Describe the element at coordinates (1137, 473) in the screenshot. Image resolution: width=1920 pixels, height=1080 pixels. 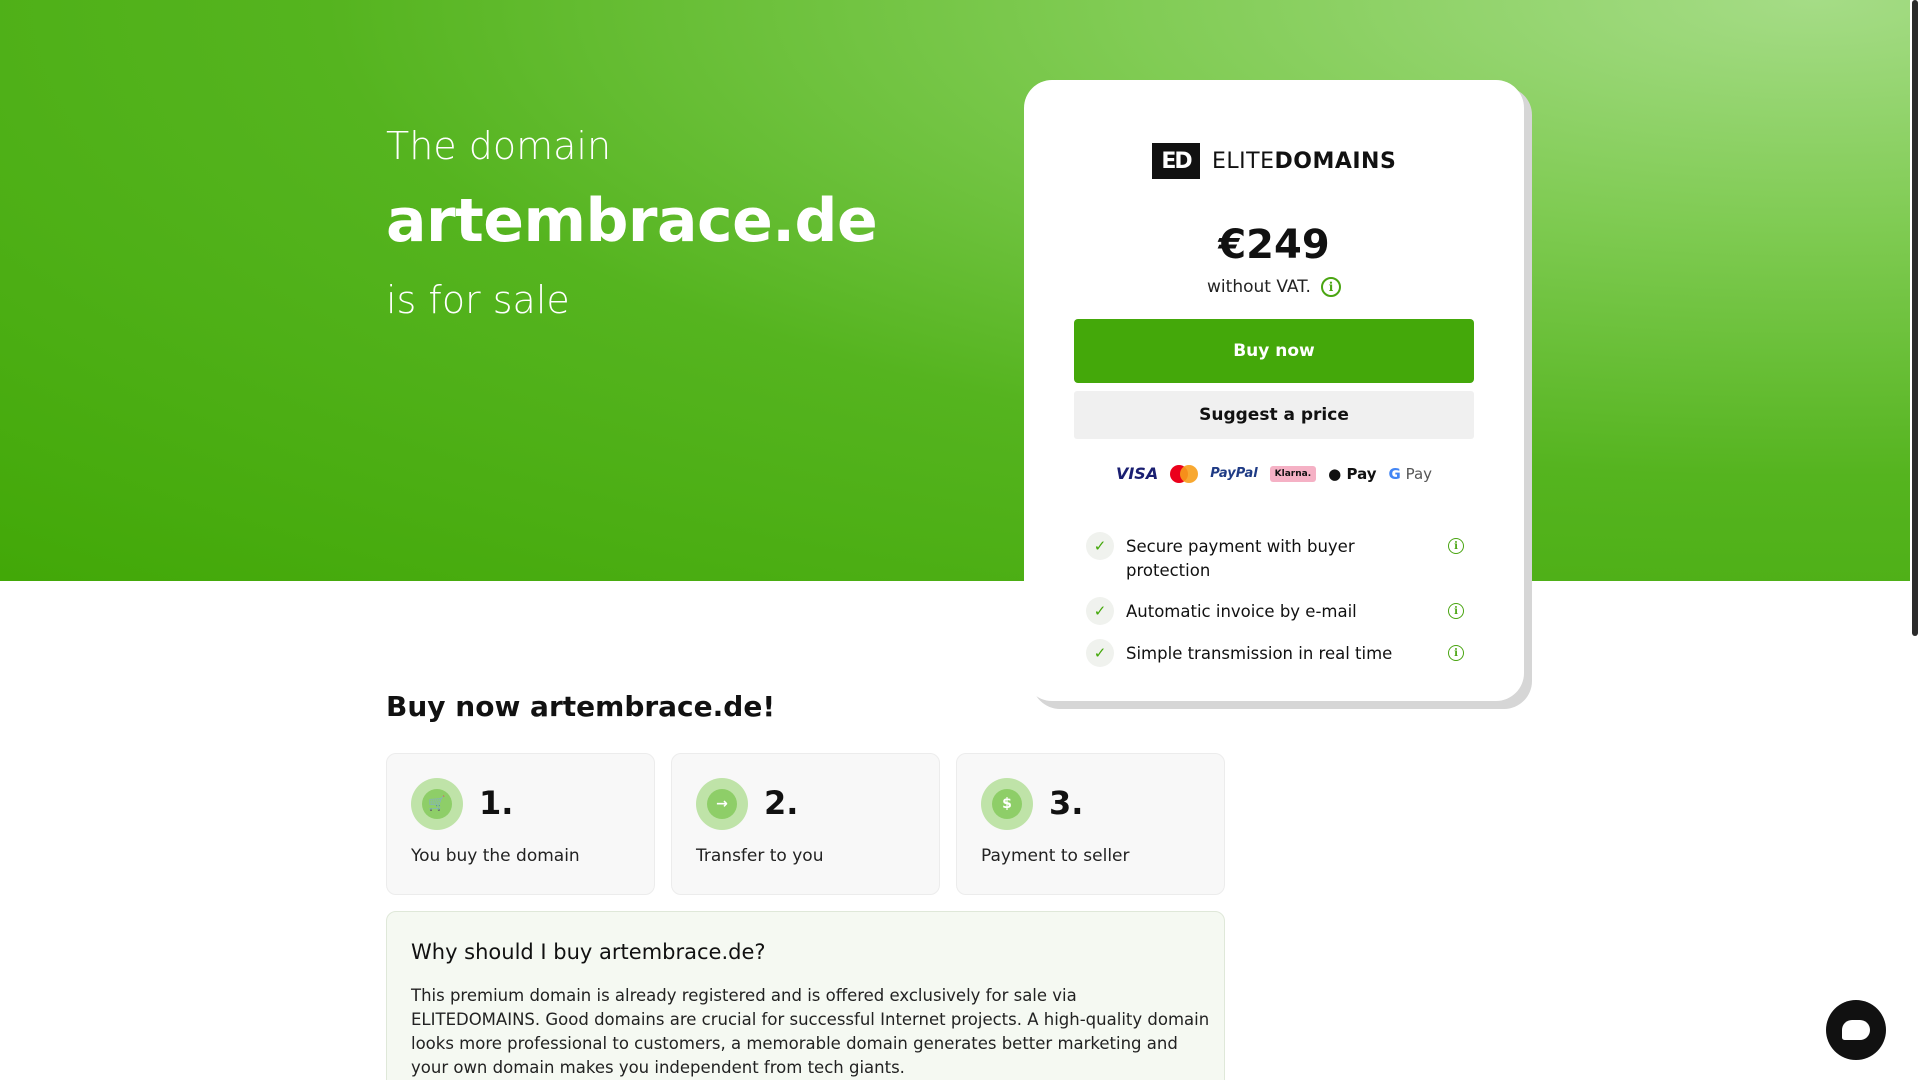
I see `visa-icon: VISA` at that location.